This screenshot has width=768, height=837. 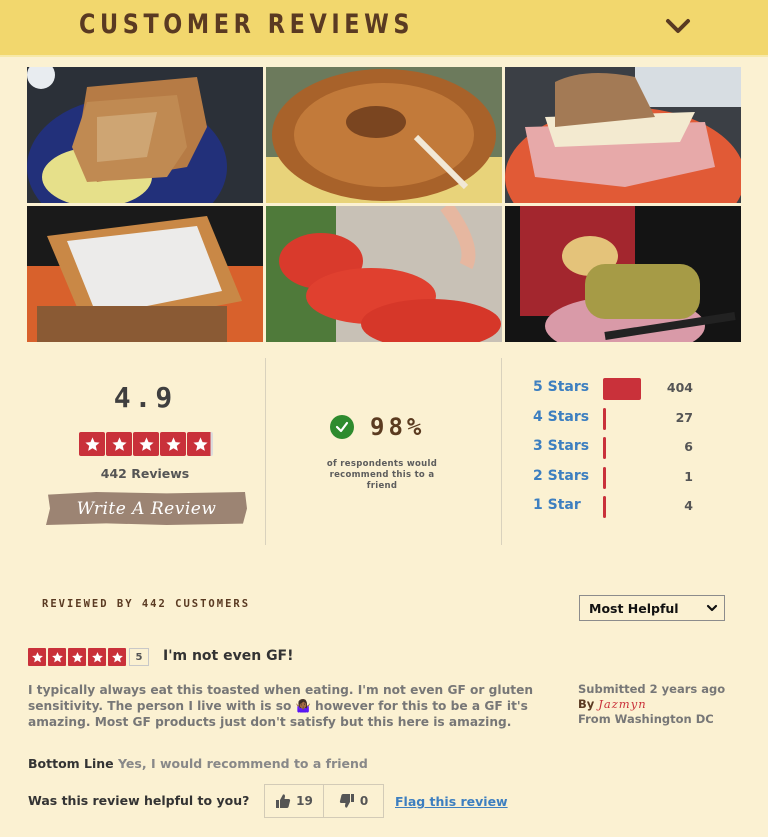 I want to click on helpful-yes-button: 19, so click(x=294, y=801).